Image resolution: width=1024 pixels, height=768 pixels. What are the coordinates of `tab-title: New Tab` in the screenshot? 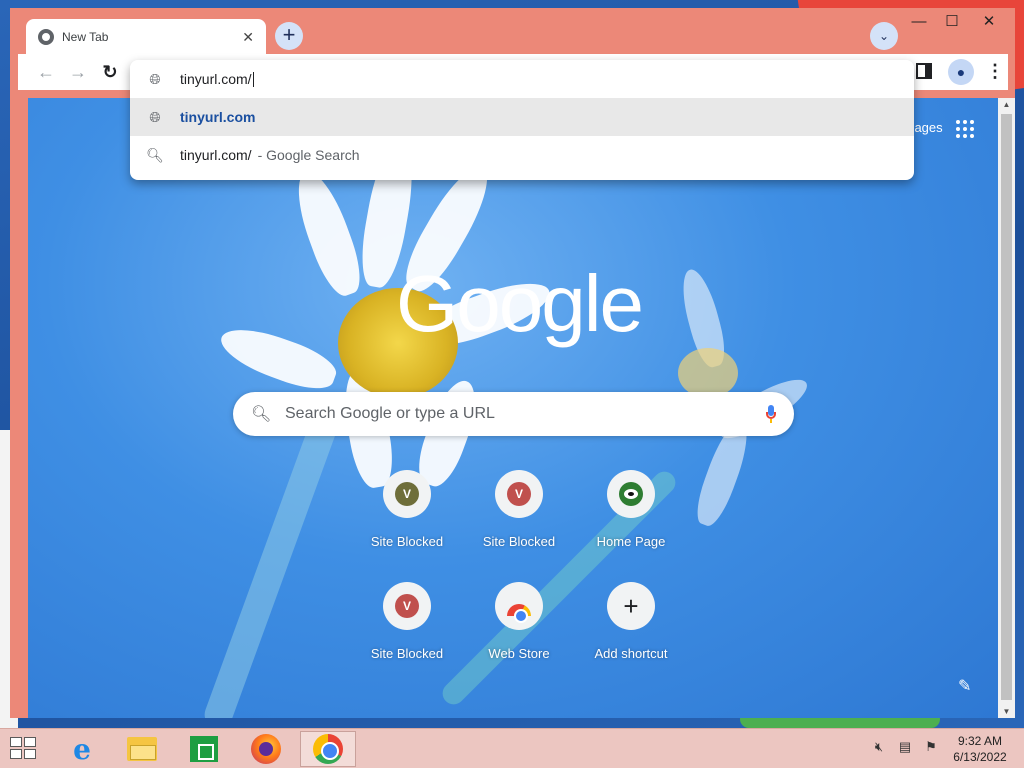 It's located at (85, 37).